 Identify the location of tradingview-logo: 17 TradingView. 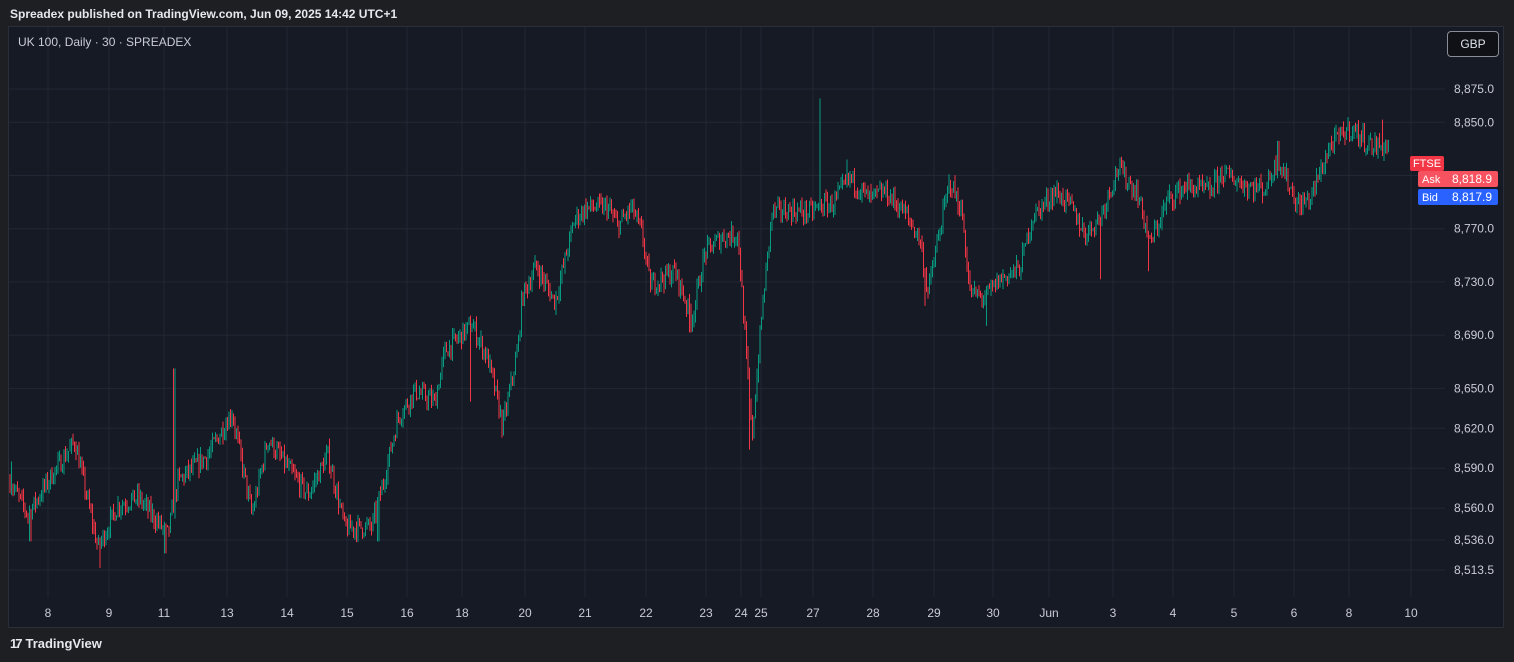
(56, 643).